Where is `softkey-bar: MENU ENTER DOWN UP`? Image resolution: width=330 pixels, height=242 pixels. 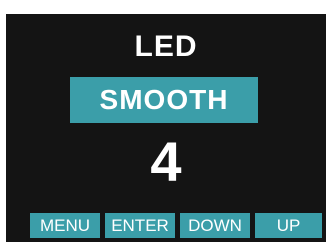 softkey-bar: MENU ENTER DOWN UP is located at coordinates (166, 225).